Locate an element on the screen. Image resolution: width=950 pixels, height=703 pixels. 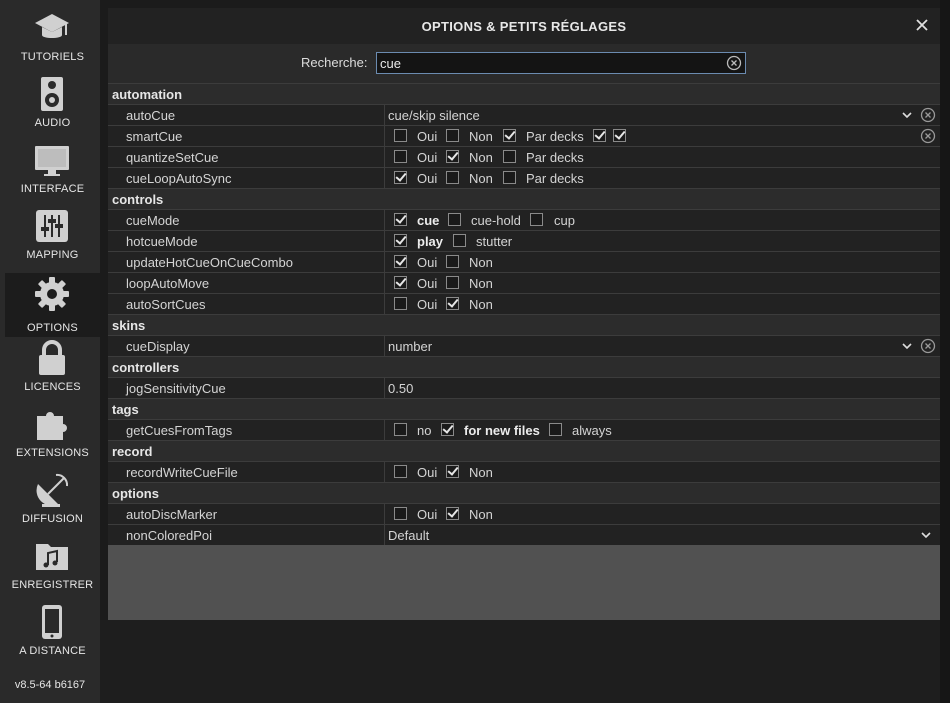
sidebar-item-label: MAPPING is located at coordinates (52, 255).